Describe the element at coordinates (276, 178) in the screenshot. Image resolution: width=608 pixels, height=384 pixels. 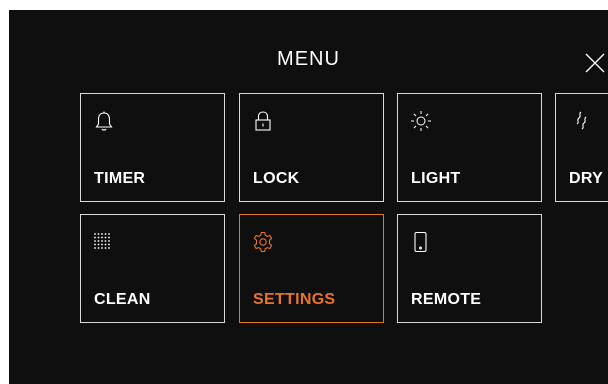
I see `menu-tile-label: LOCK` at that location.